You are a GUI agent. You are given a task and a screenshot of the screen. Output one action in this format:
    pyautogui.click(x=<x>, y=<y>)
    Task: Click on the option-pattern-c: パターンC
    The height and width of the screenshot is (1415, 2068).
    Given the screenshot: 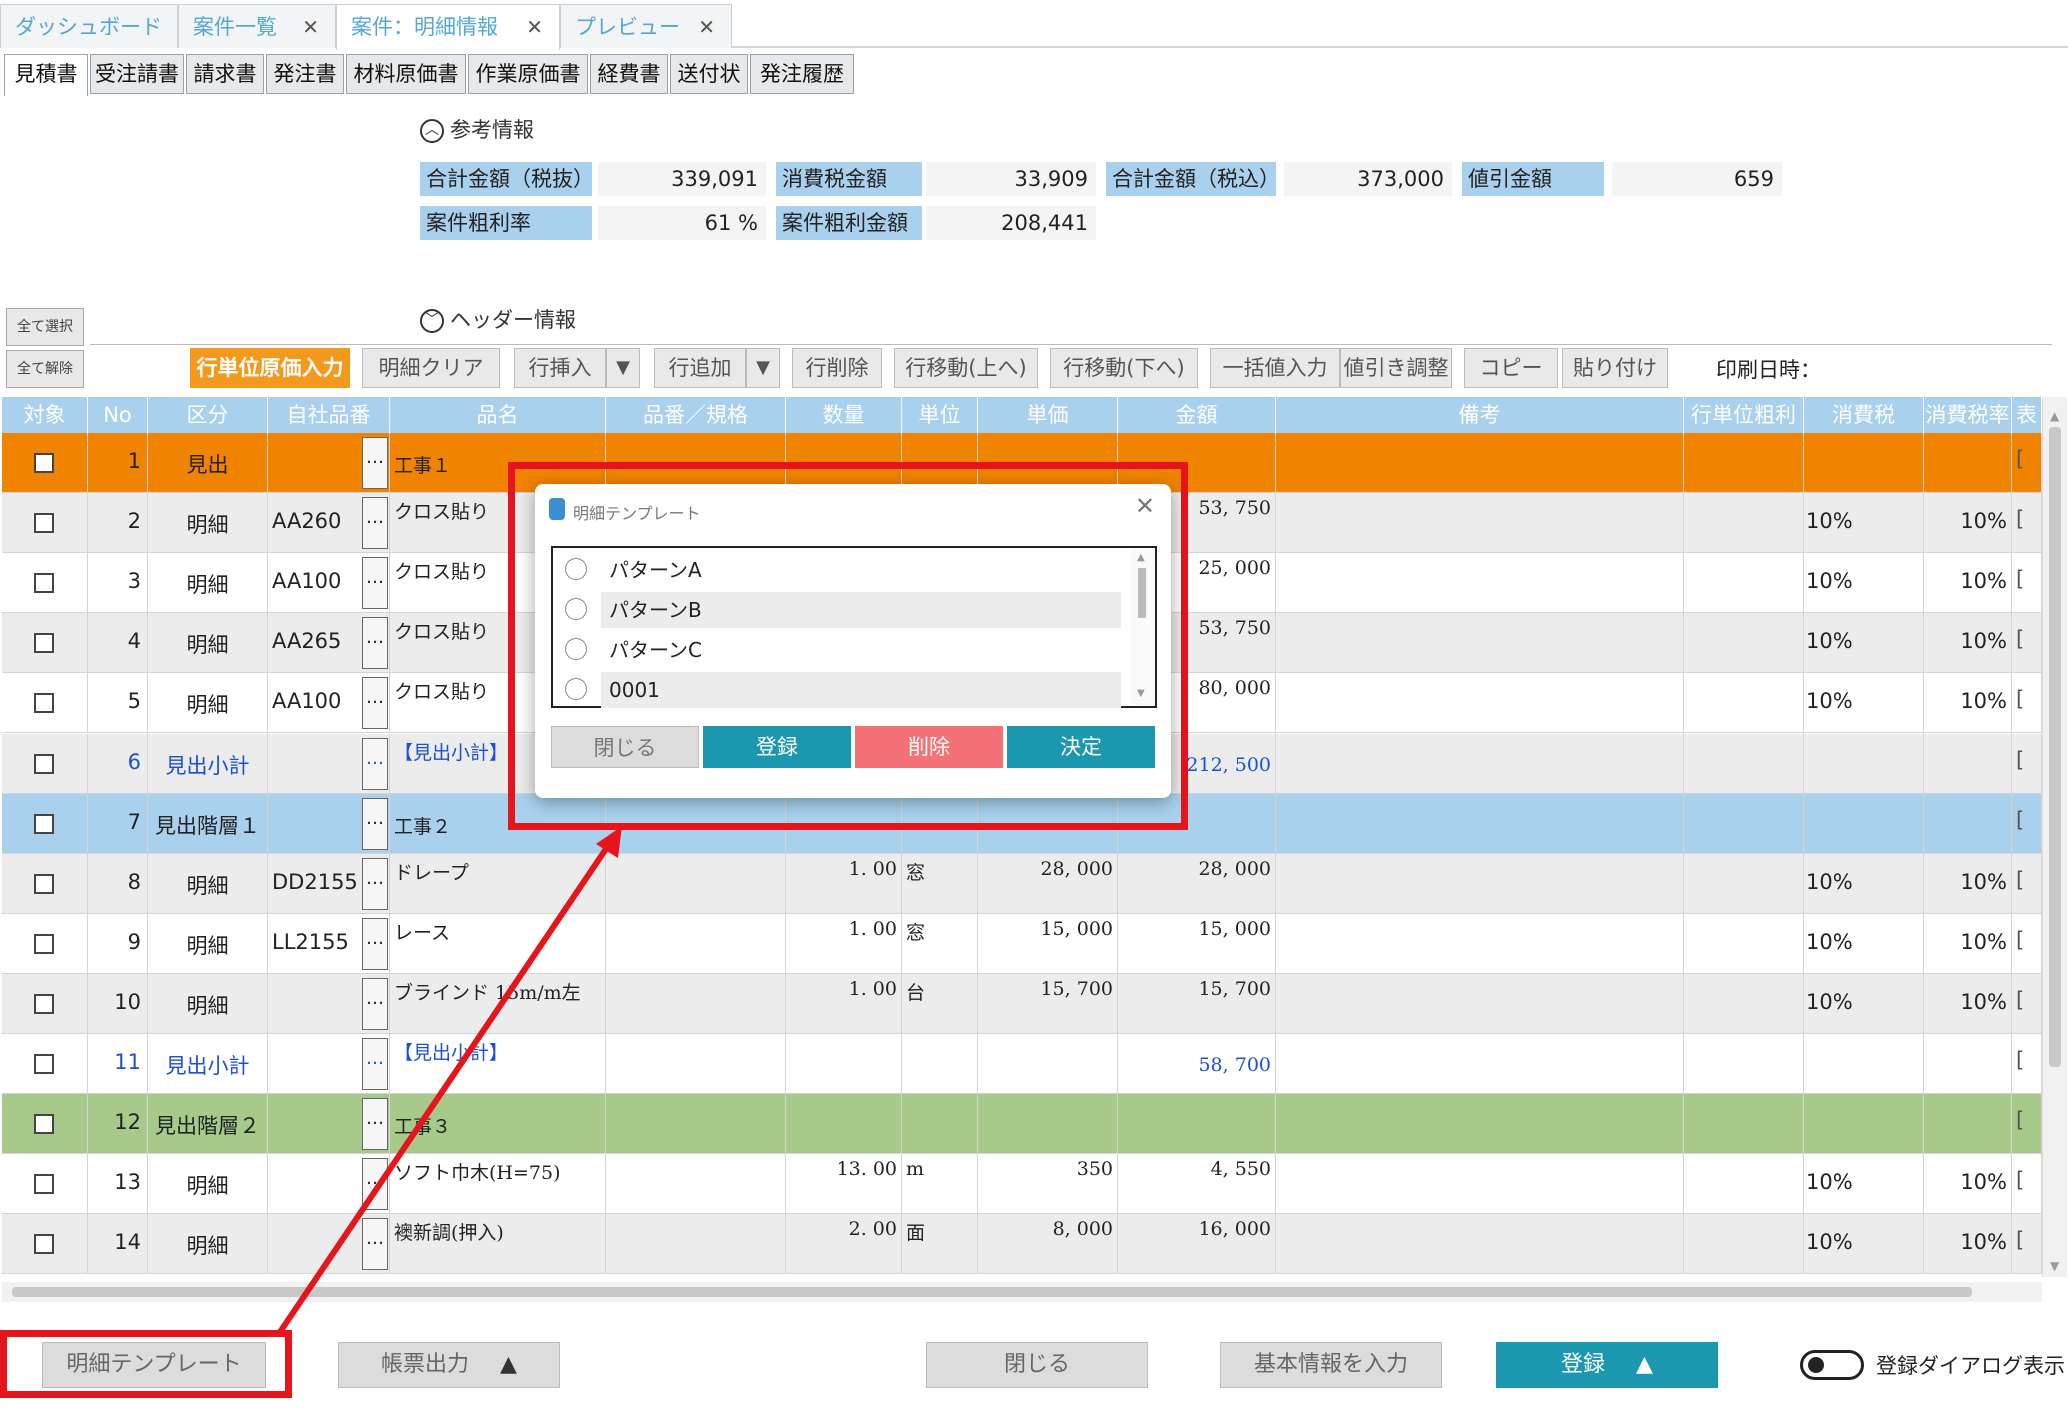 What is the action you would take?
    pyautogui.click(x=861, y=650)
    